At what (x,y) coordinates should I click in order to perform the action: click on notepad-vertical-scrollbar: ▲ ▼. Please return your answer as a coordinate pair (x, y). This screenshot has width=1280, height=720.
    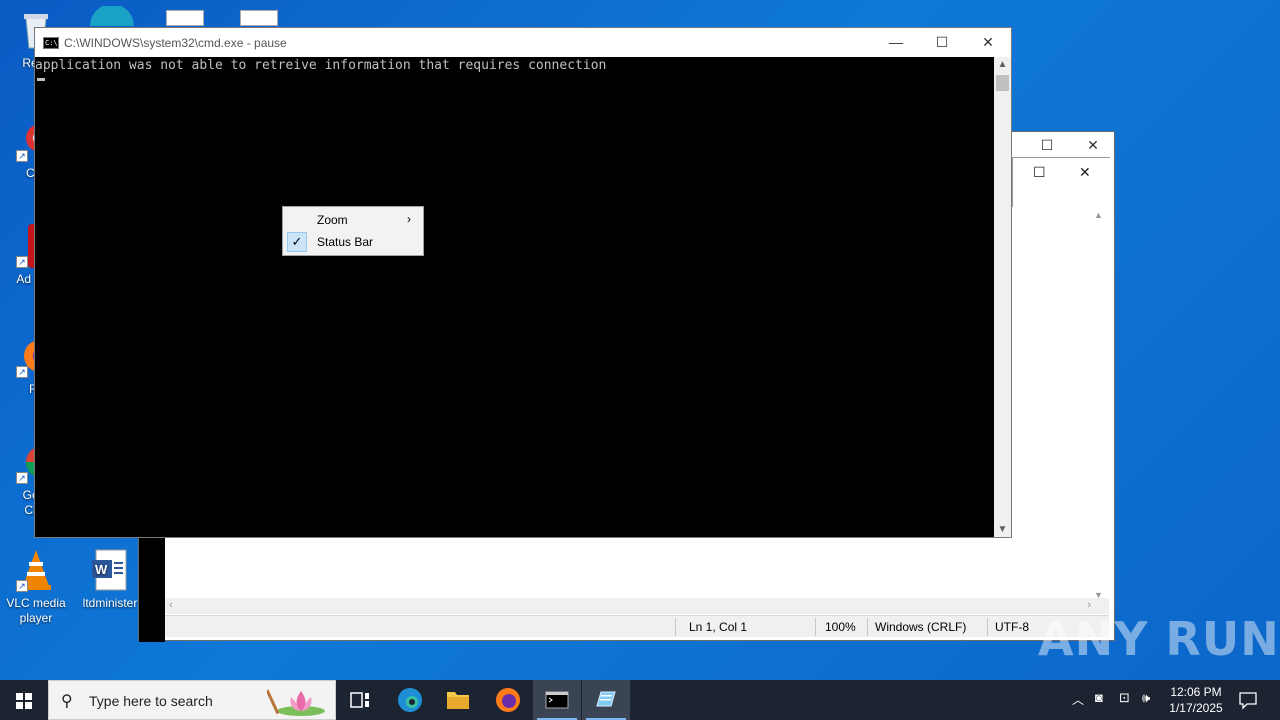
    Looking at the image, I should click on (1099, 405).